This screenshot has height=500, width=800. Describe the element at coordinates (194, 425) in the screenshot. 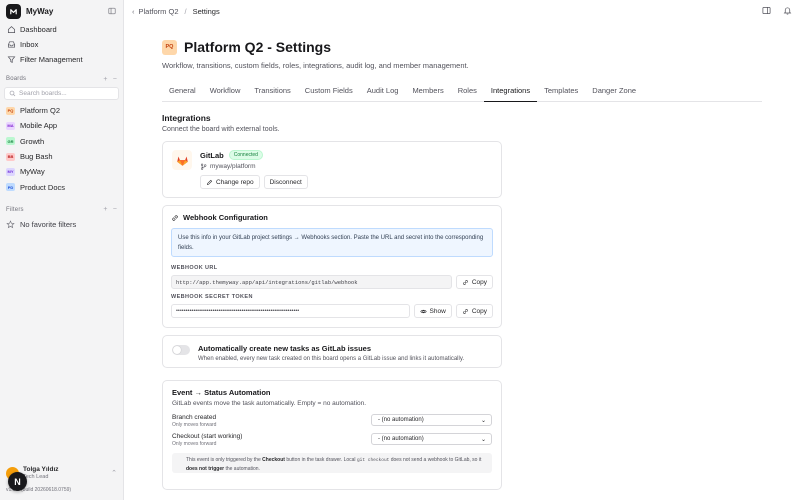

I see `event-hint: Only moves forward` at that location.